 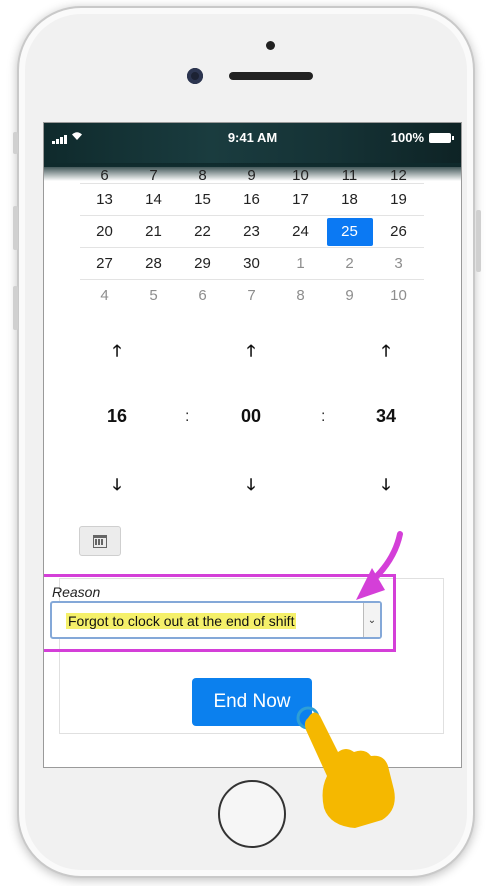 I want to click on calendar-day: 16, so click(x=251, y=199).